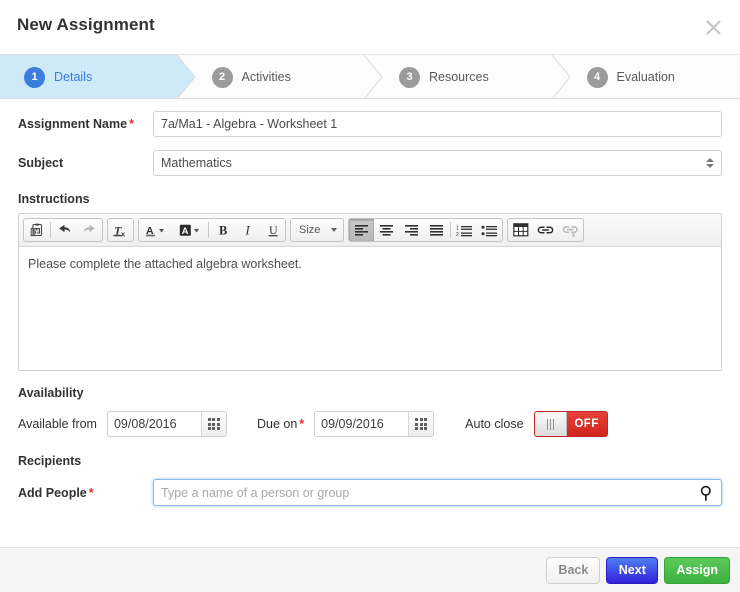 This screenshot has height=592, width=740. What do you see at coordinates (570, 230) in the screenshot?
I see `unlink-icon: x` at bounding box center [570, 230].